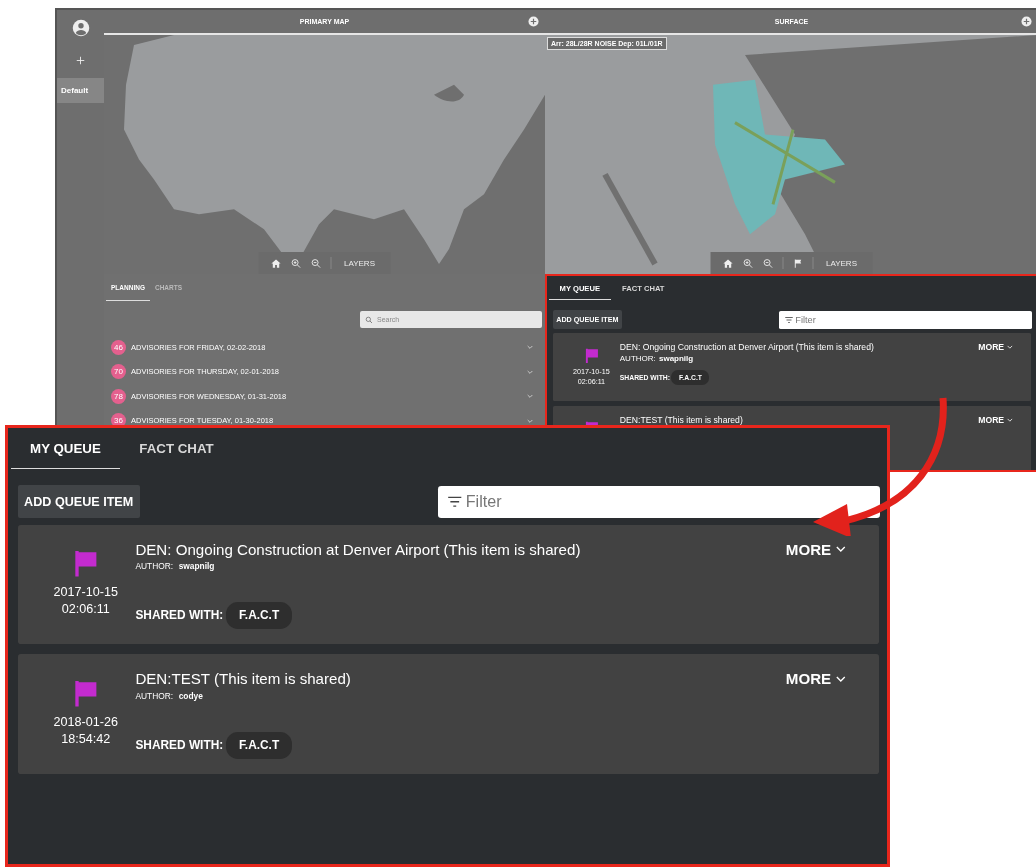 Image resolution: width=1036 pixels, height=867 pixels. I want to click on item-date: 2017-10-15, so click(85, 592).